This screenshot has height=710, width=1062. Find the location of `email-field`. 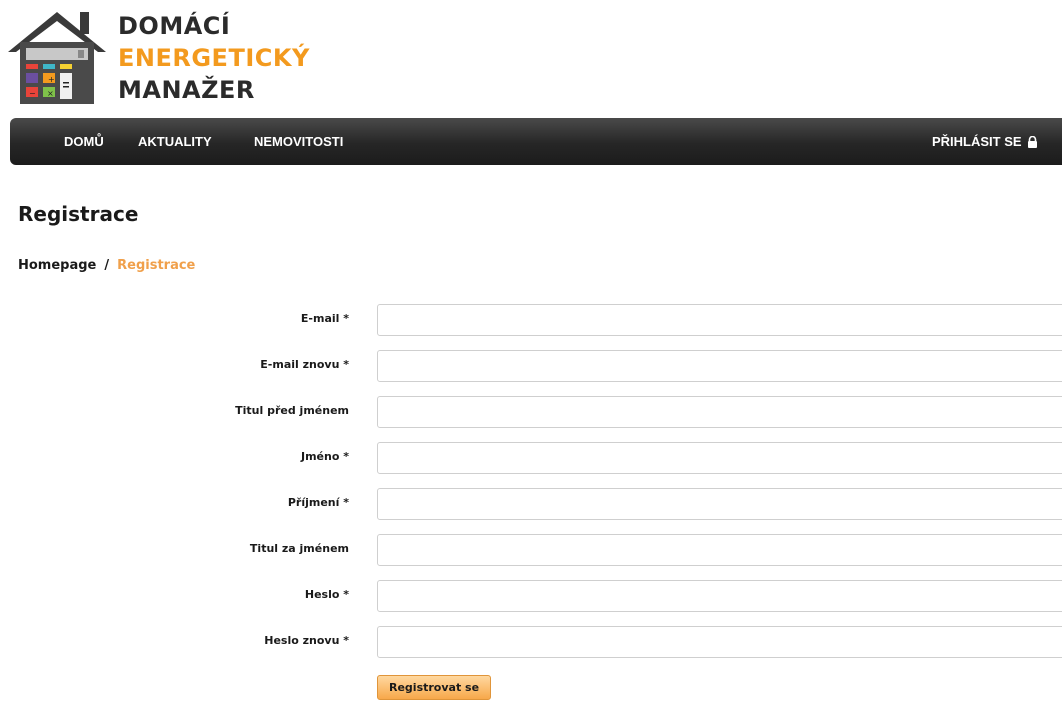

email-field is located at coordinates (719, 320).